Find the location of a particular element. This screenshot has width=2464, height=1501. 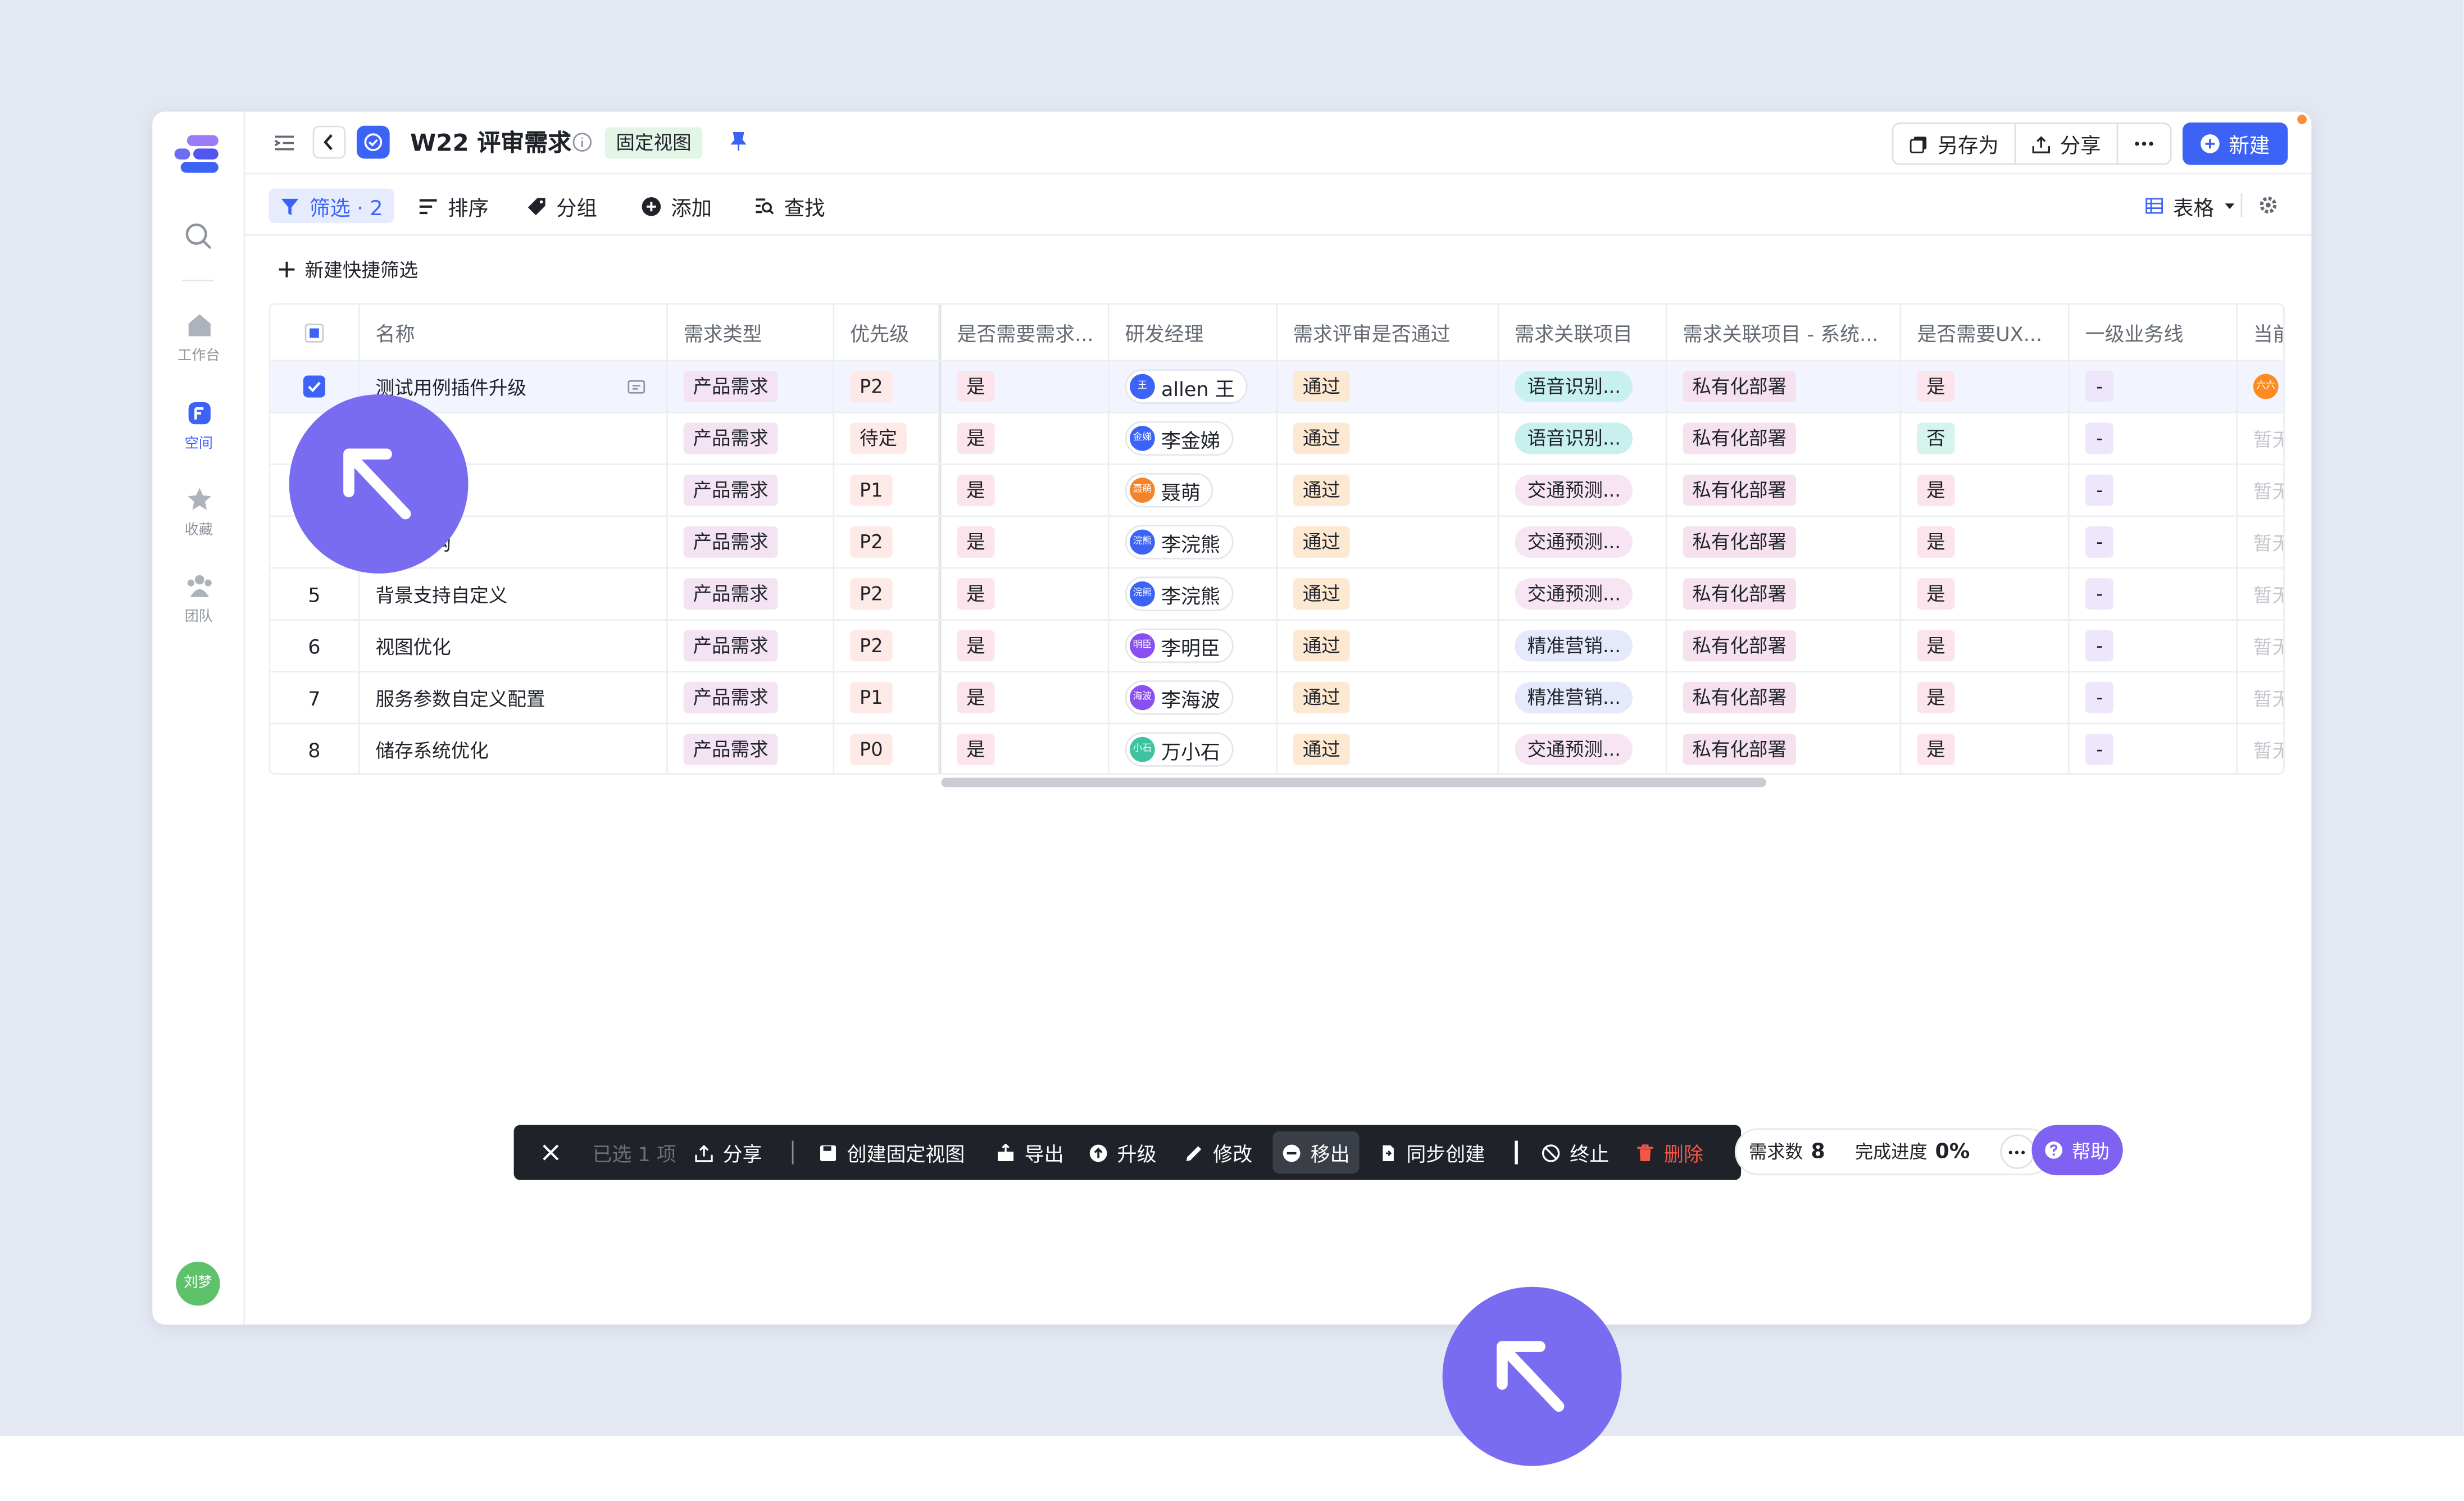

column-header: 名称 is located at coordinates (514, 332).